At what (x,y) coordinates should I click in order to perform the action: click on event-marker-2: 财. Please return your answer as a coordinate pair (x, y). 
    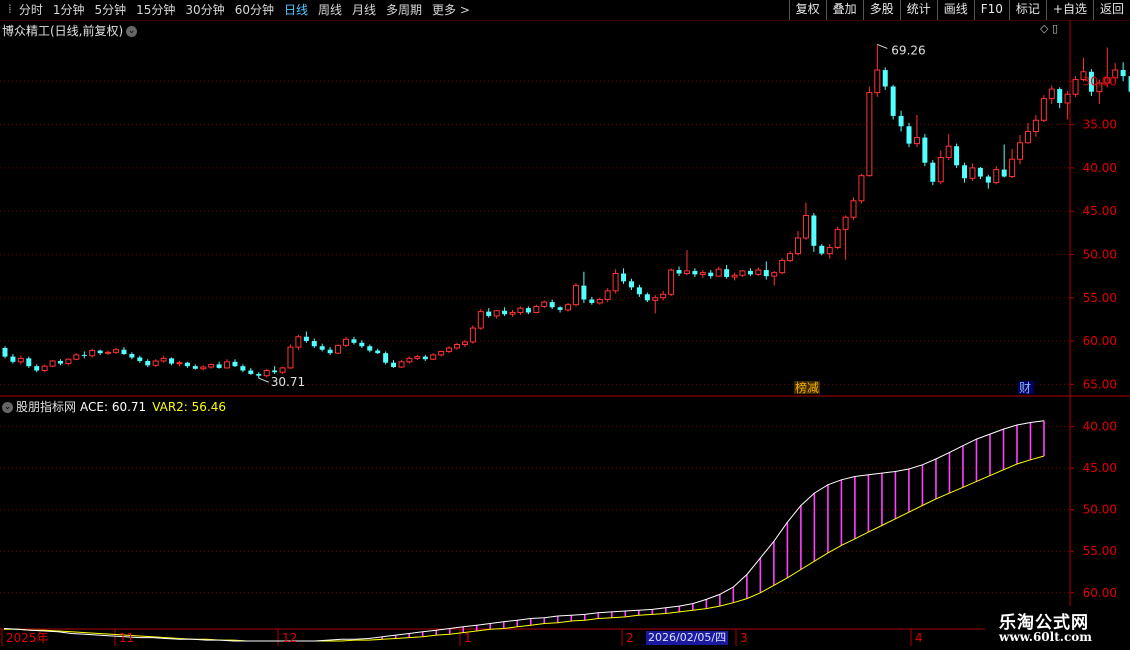
    Looking at the image, I should click on (1025, 388).